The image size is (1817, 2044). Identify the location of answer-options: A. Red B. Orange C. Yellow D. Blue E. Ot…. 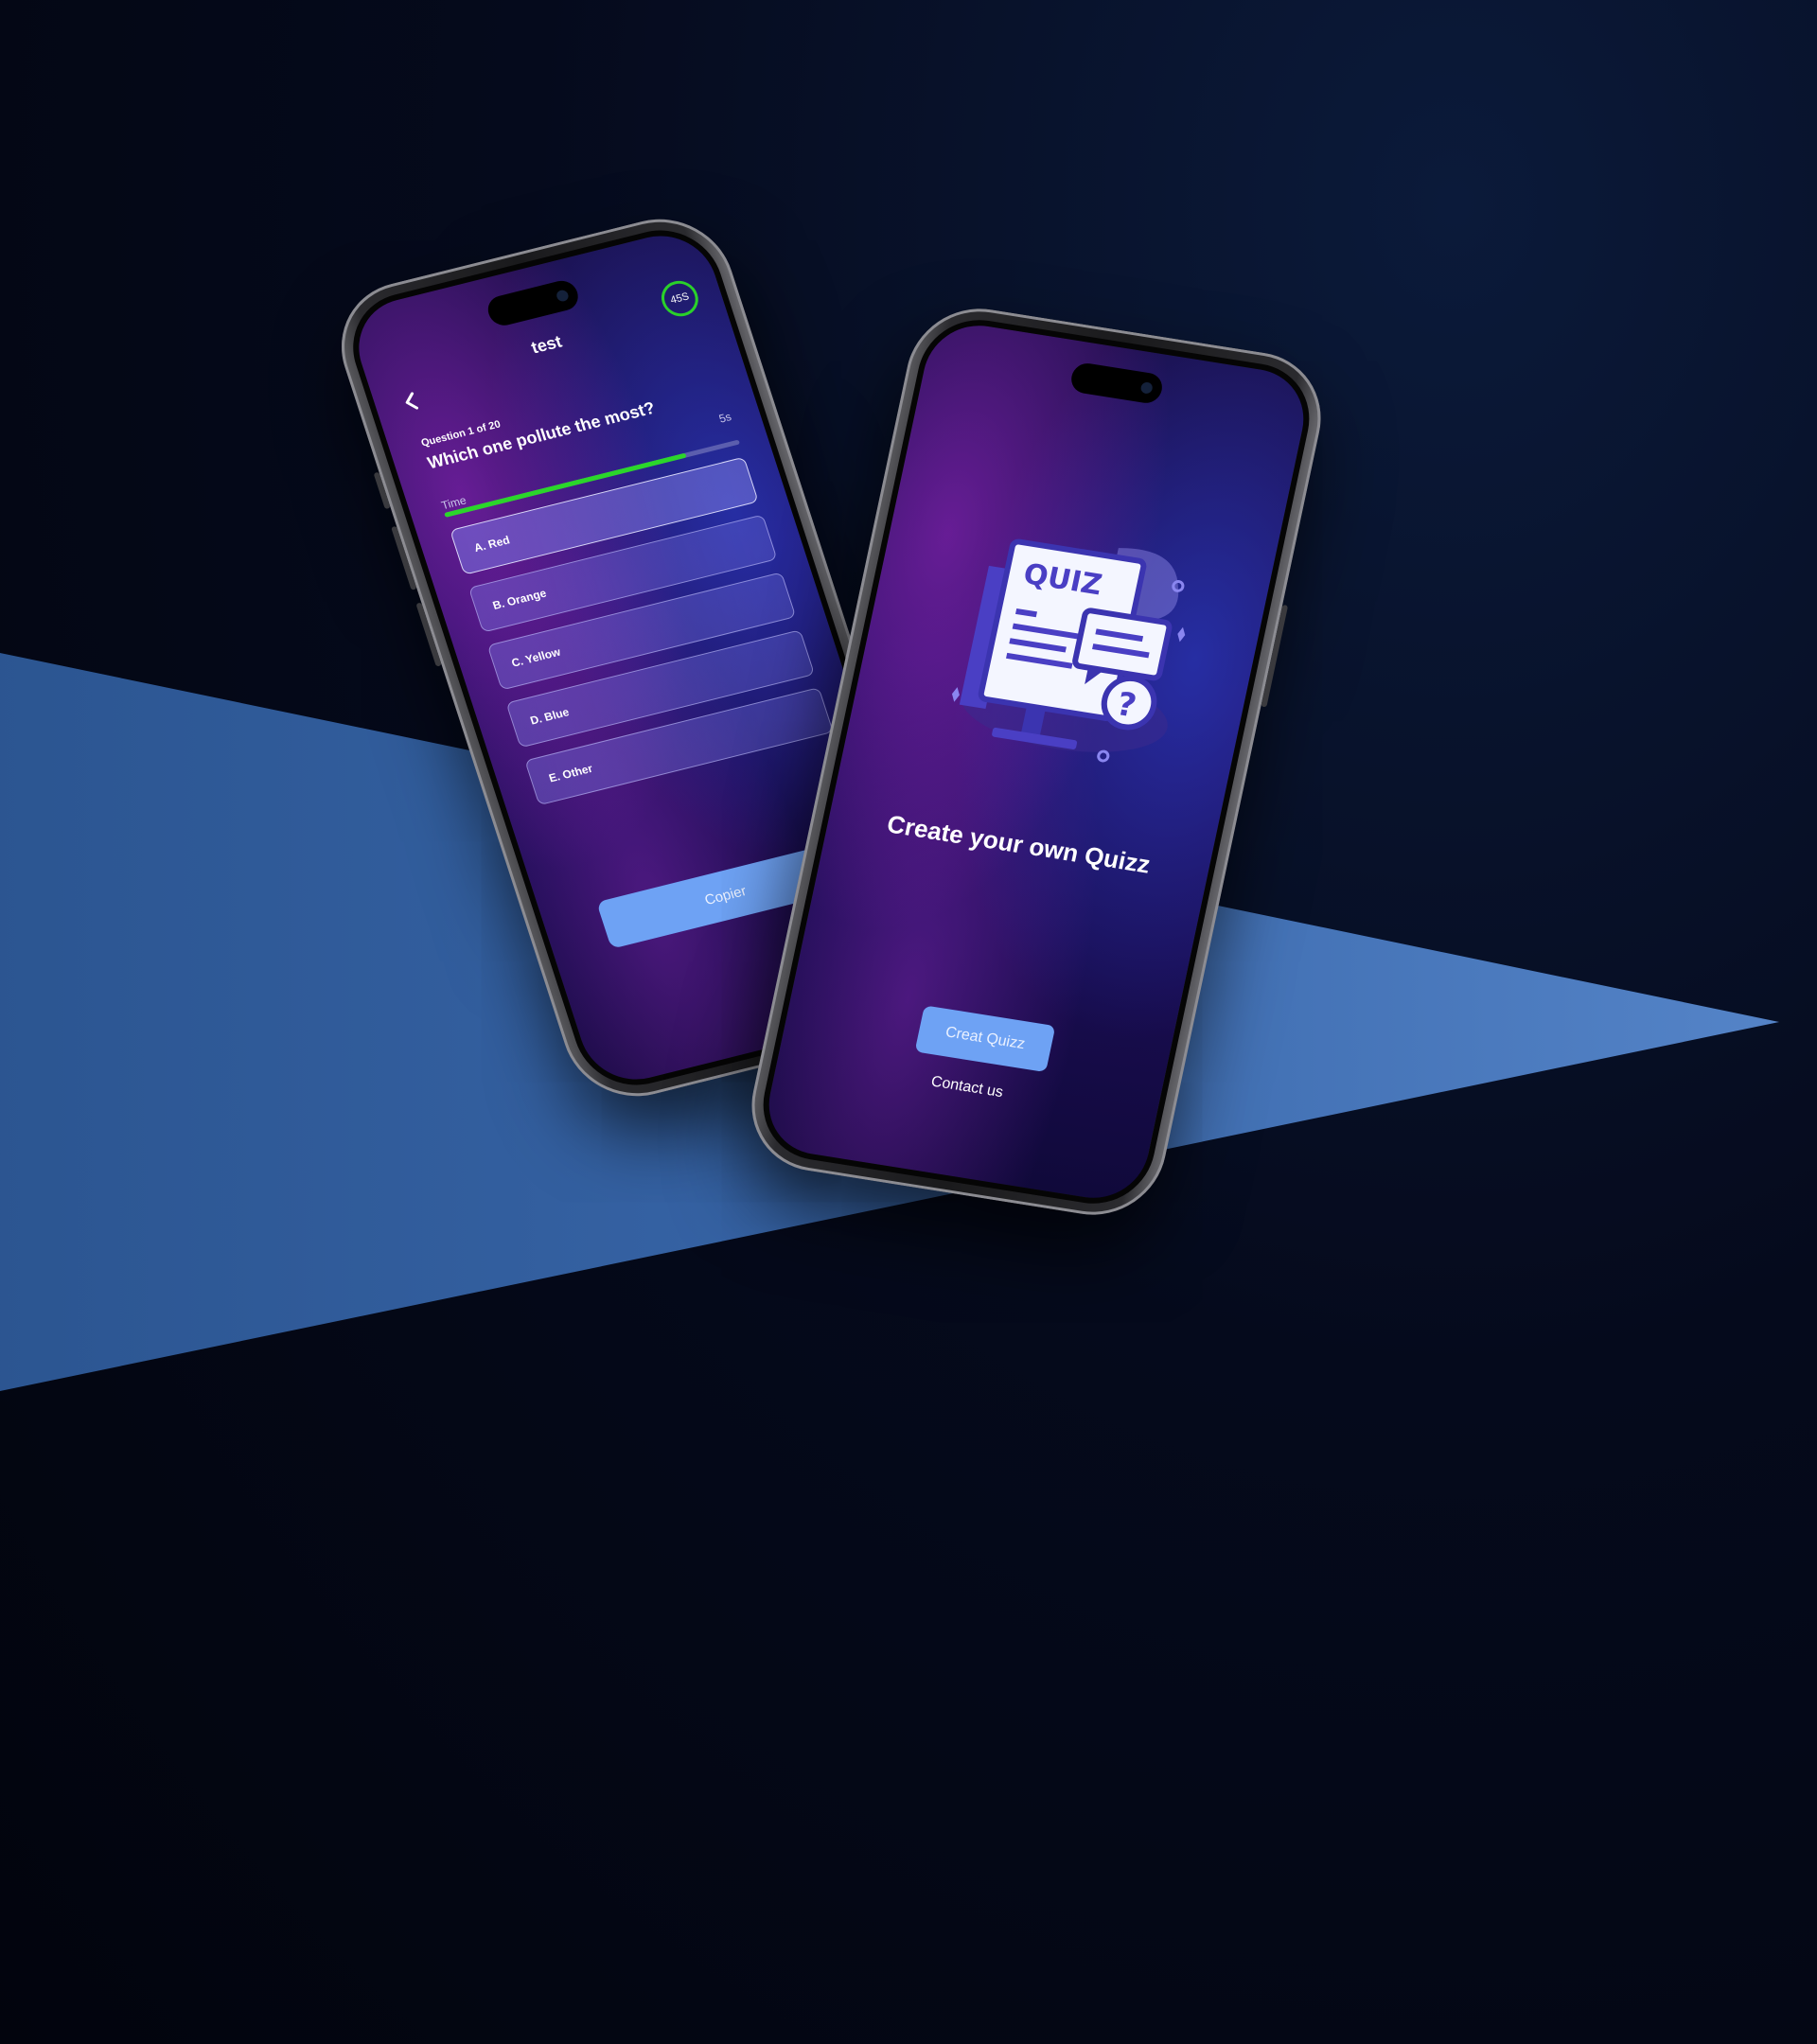
(644, 637).